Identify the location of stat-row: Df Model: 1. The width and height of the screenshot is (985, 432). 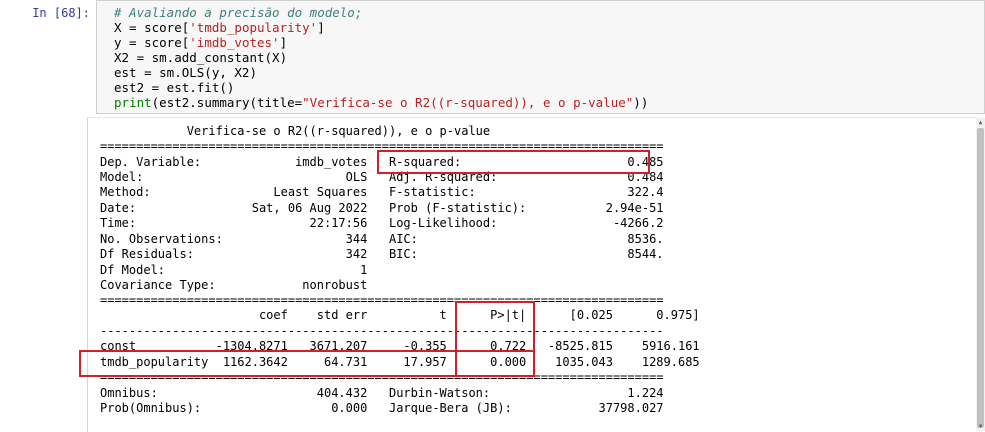
(234, 270).